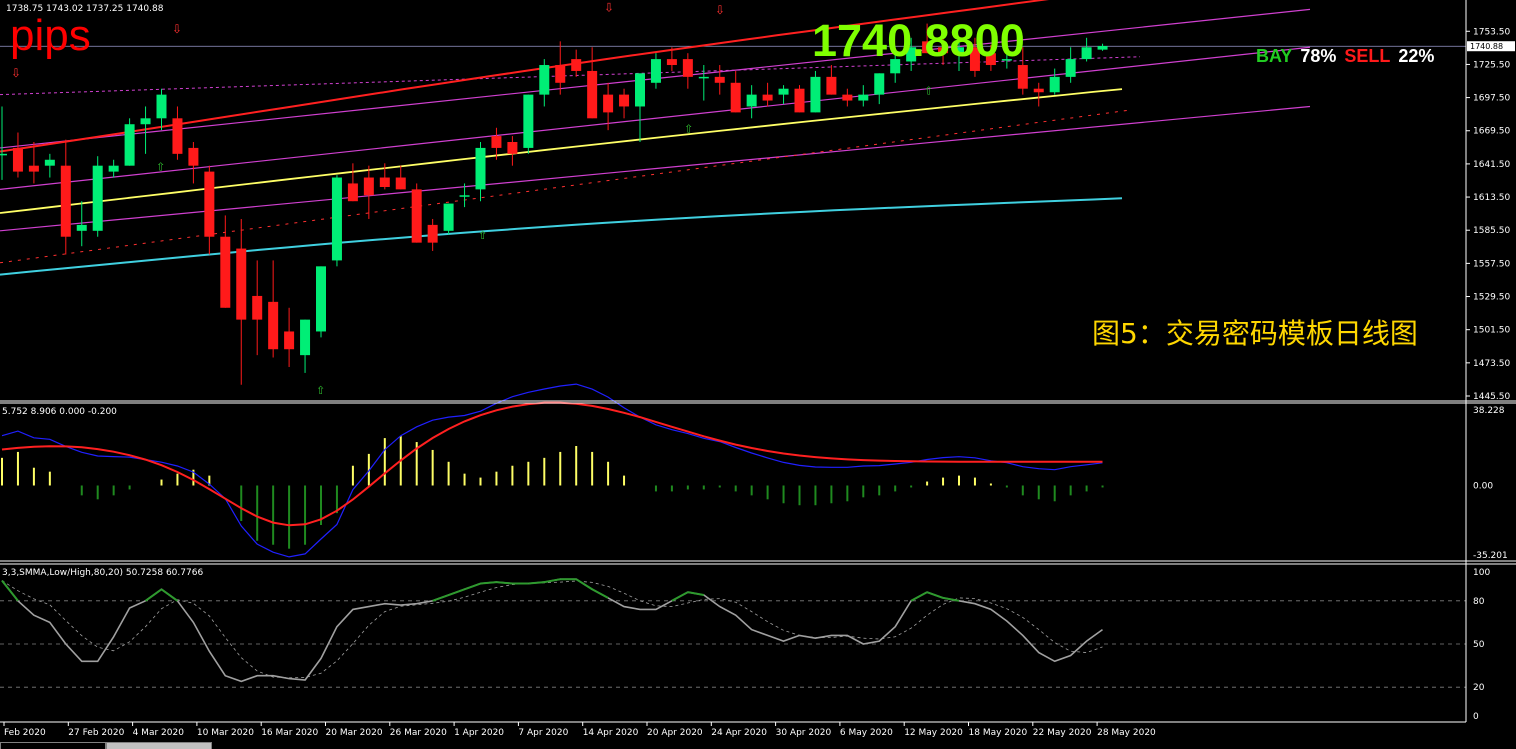 The height and width of the screenshot is (749, 1516). I want to click on y-tick-label: 1585.50, so click(1491, 231).